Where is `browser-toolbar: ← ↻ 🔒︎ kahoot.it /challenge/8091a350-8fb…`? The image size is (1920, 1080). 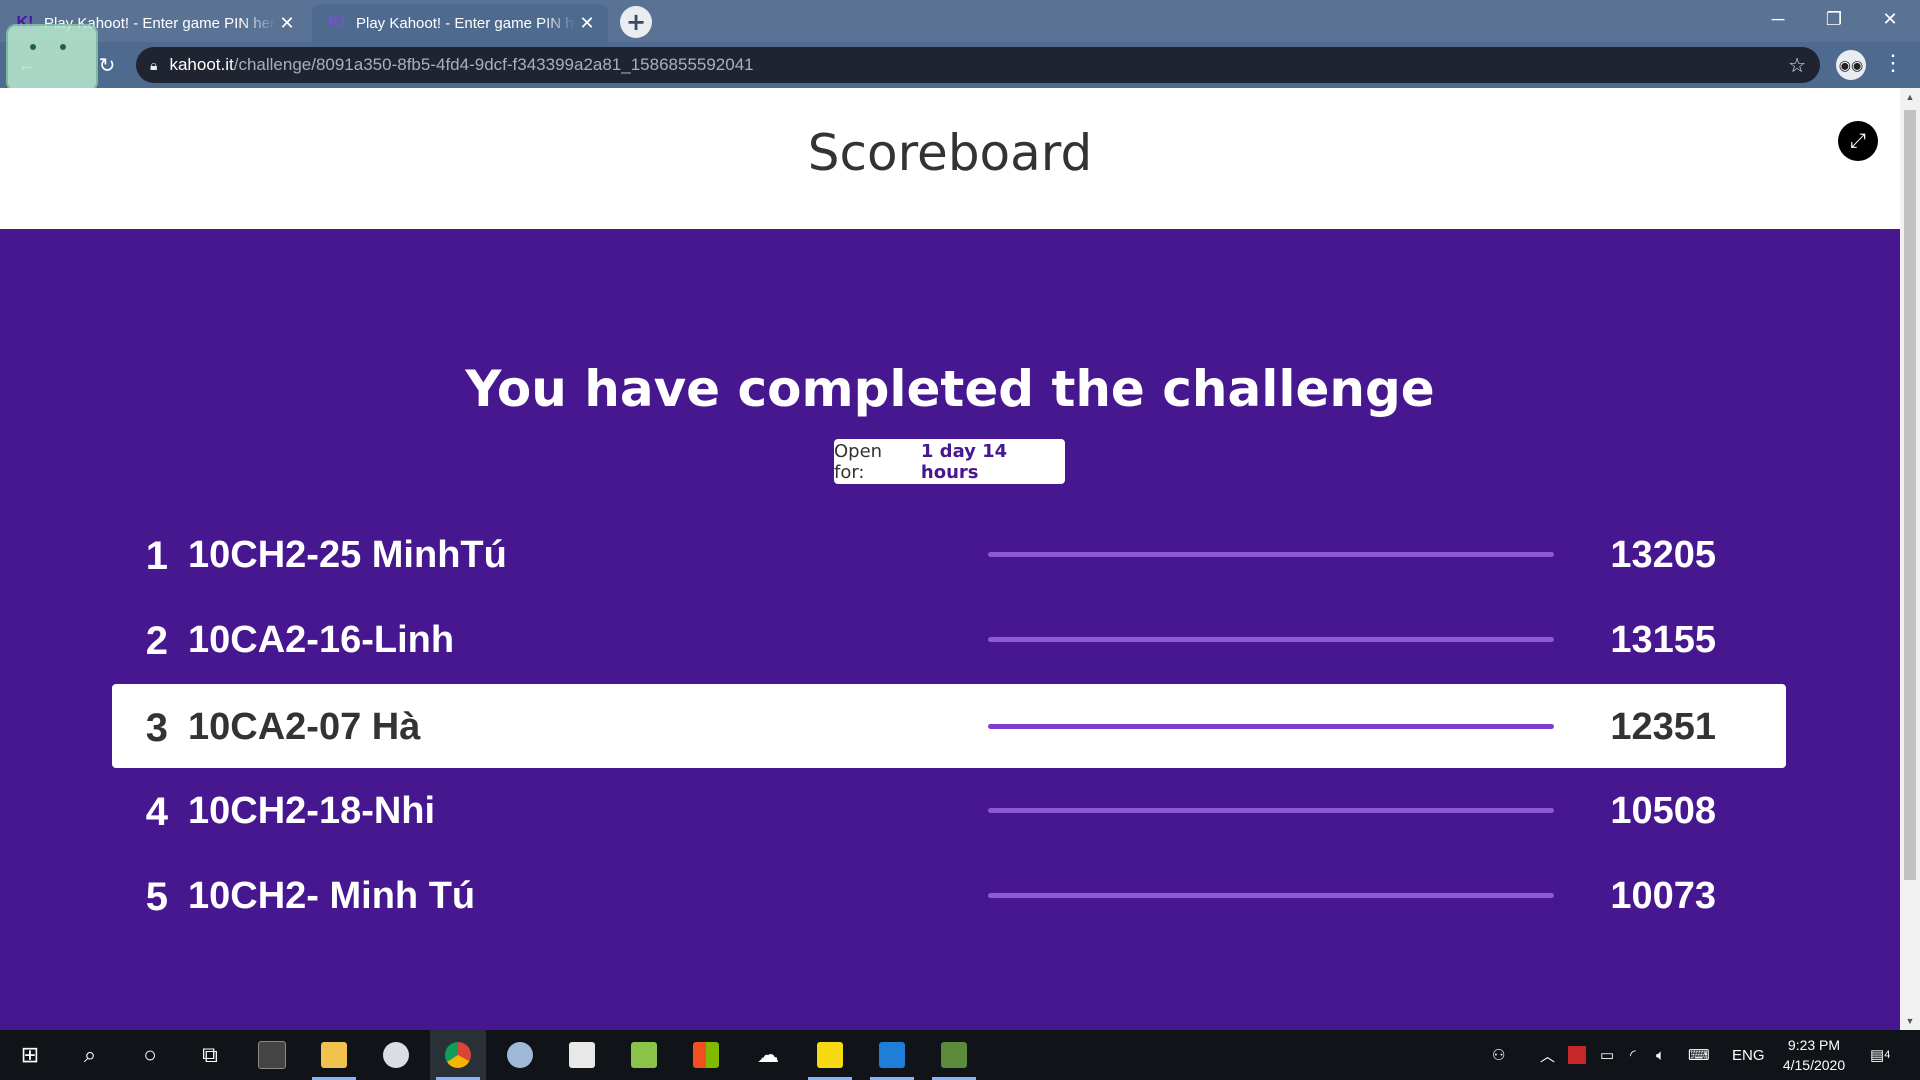 browser-toolbar: ← ↻ 🔒︎ kahoot.it /challenge/8091a350-8fb… is located at coordinates (960, 65).